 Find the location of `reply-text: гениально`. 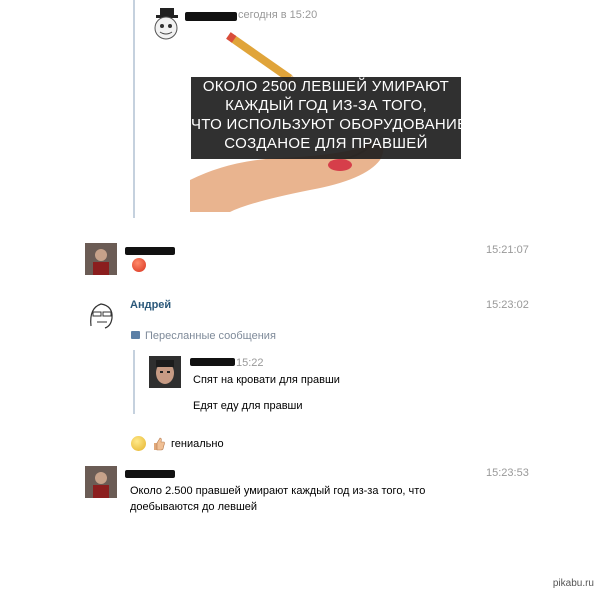

reply-text: гениально is located at coordinates (197, 444).